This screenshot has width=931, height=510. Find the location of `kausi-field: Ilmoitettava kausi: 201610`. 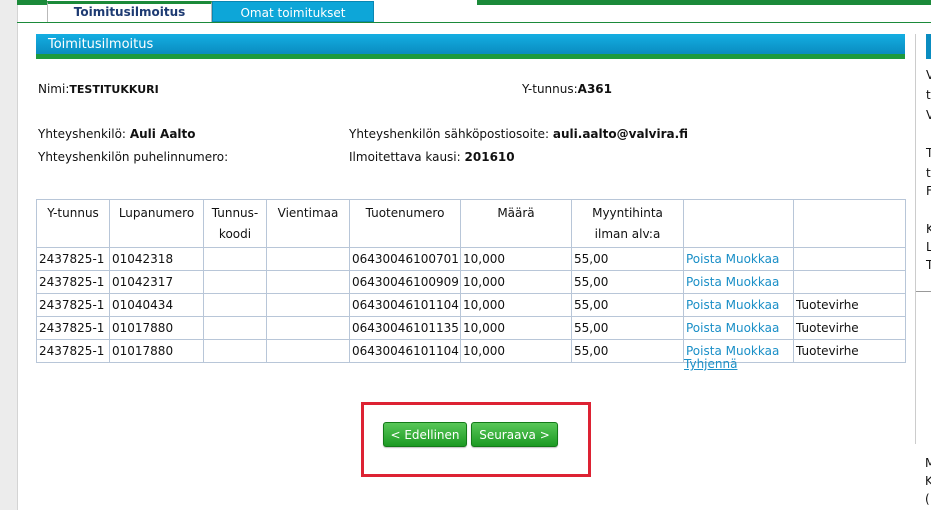

kausi-field: Ilmoitettava kausi: 201610 is located at coordinates (432, 157).